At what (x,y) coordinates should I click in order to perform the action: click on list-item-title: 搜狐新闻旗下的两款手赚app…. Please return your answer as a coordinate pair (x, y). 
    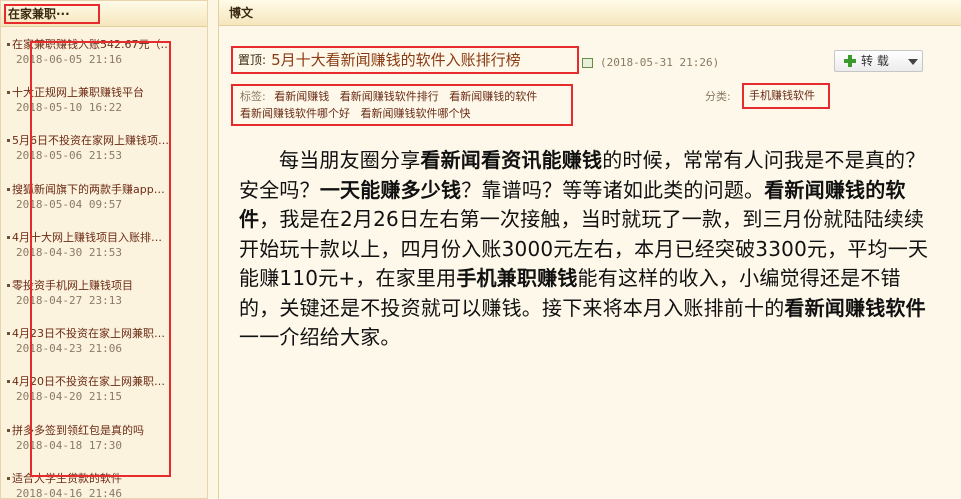
    Looking at the image, I should click on (100, 189).